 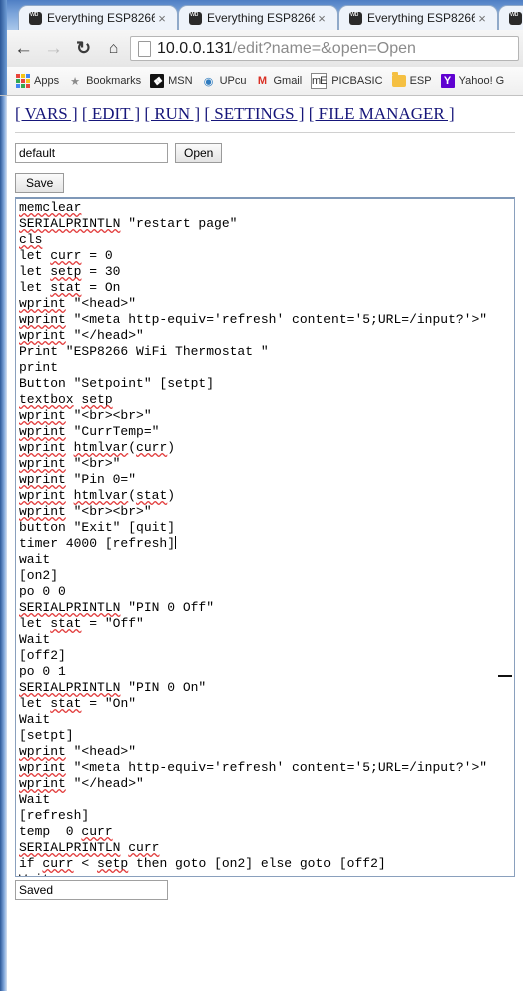 I want to click on navigation-toolbar: ← → ↻ ⌂ 10.0.0.131/edit?name=&open=Open, so click(x=261, y=49).